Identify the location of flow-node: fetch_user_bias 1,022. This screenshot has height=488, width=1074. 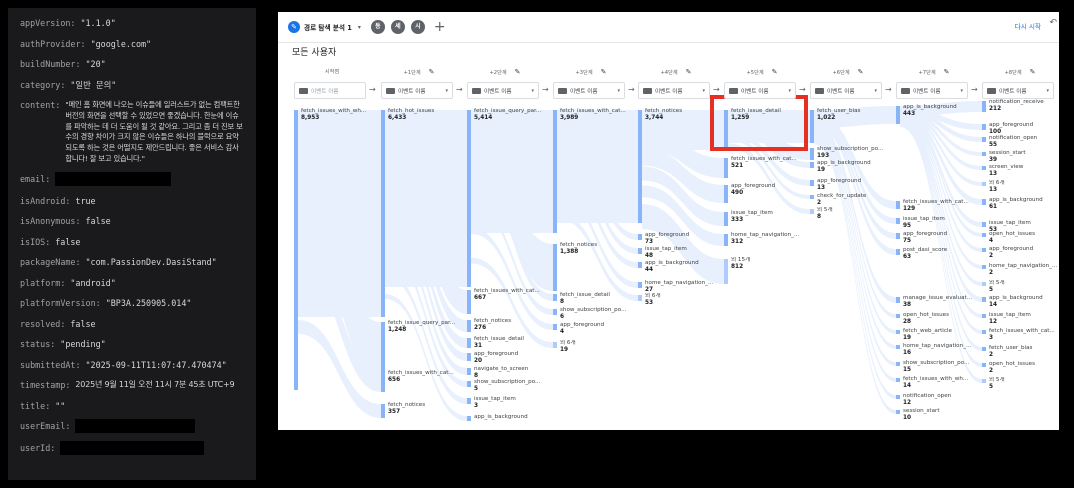
(851, 114).